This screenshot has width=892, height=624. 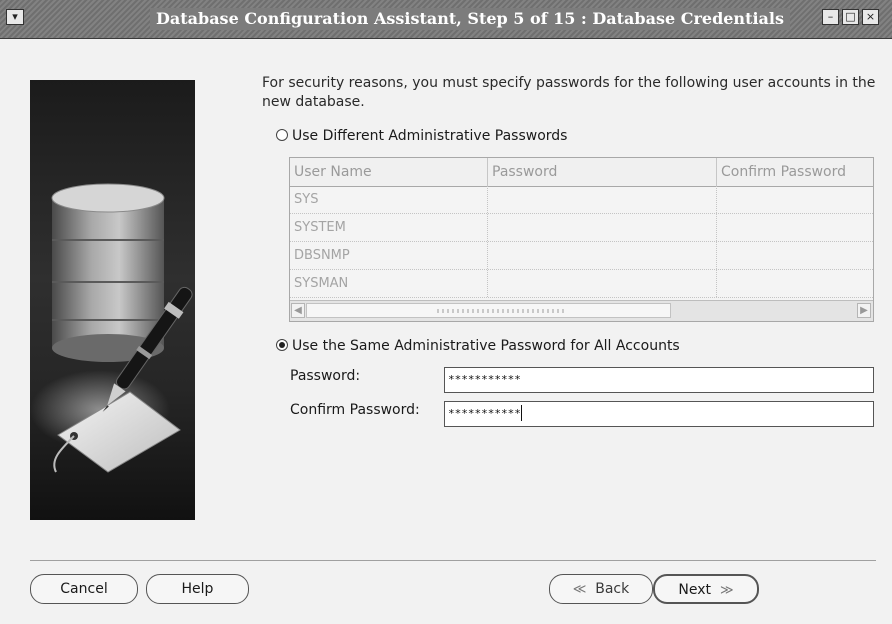 What do you see at coordinates (830, 17) in the screenshot?
I see `minimize-icon: –` at bounding box center [830, 17].